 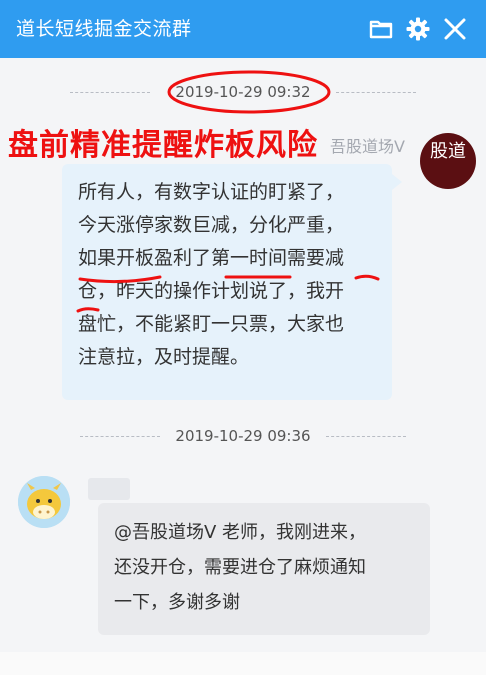 What do you see at coordinates (448, 151) in the screenshot?
I see `avatar-logo-text: 股道` at bounding box center [448, 151].